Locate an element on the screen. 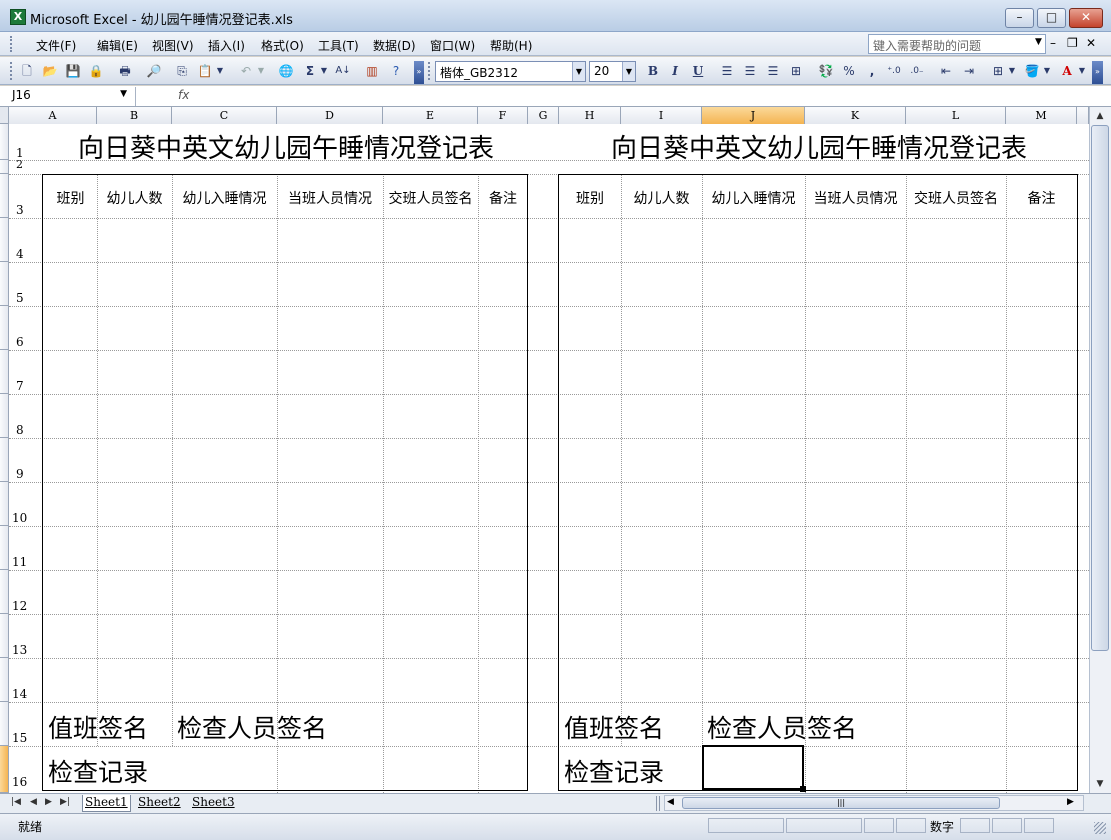 The image size is (1111, 840). name-box: J16 ▼ is located at coordinates (72, 96).